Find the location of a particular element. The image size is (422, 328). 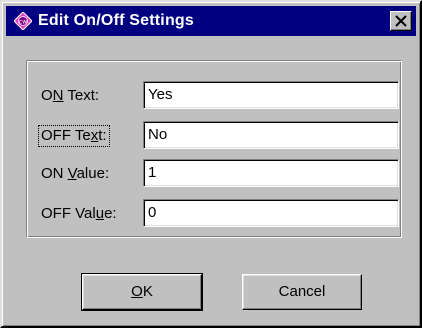

off-text-row: OFF Text: No is located at coordinates (215, 136).